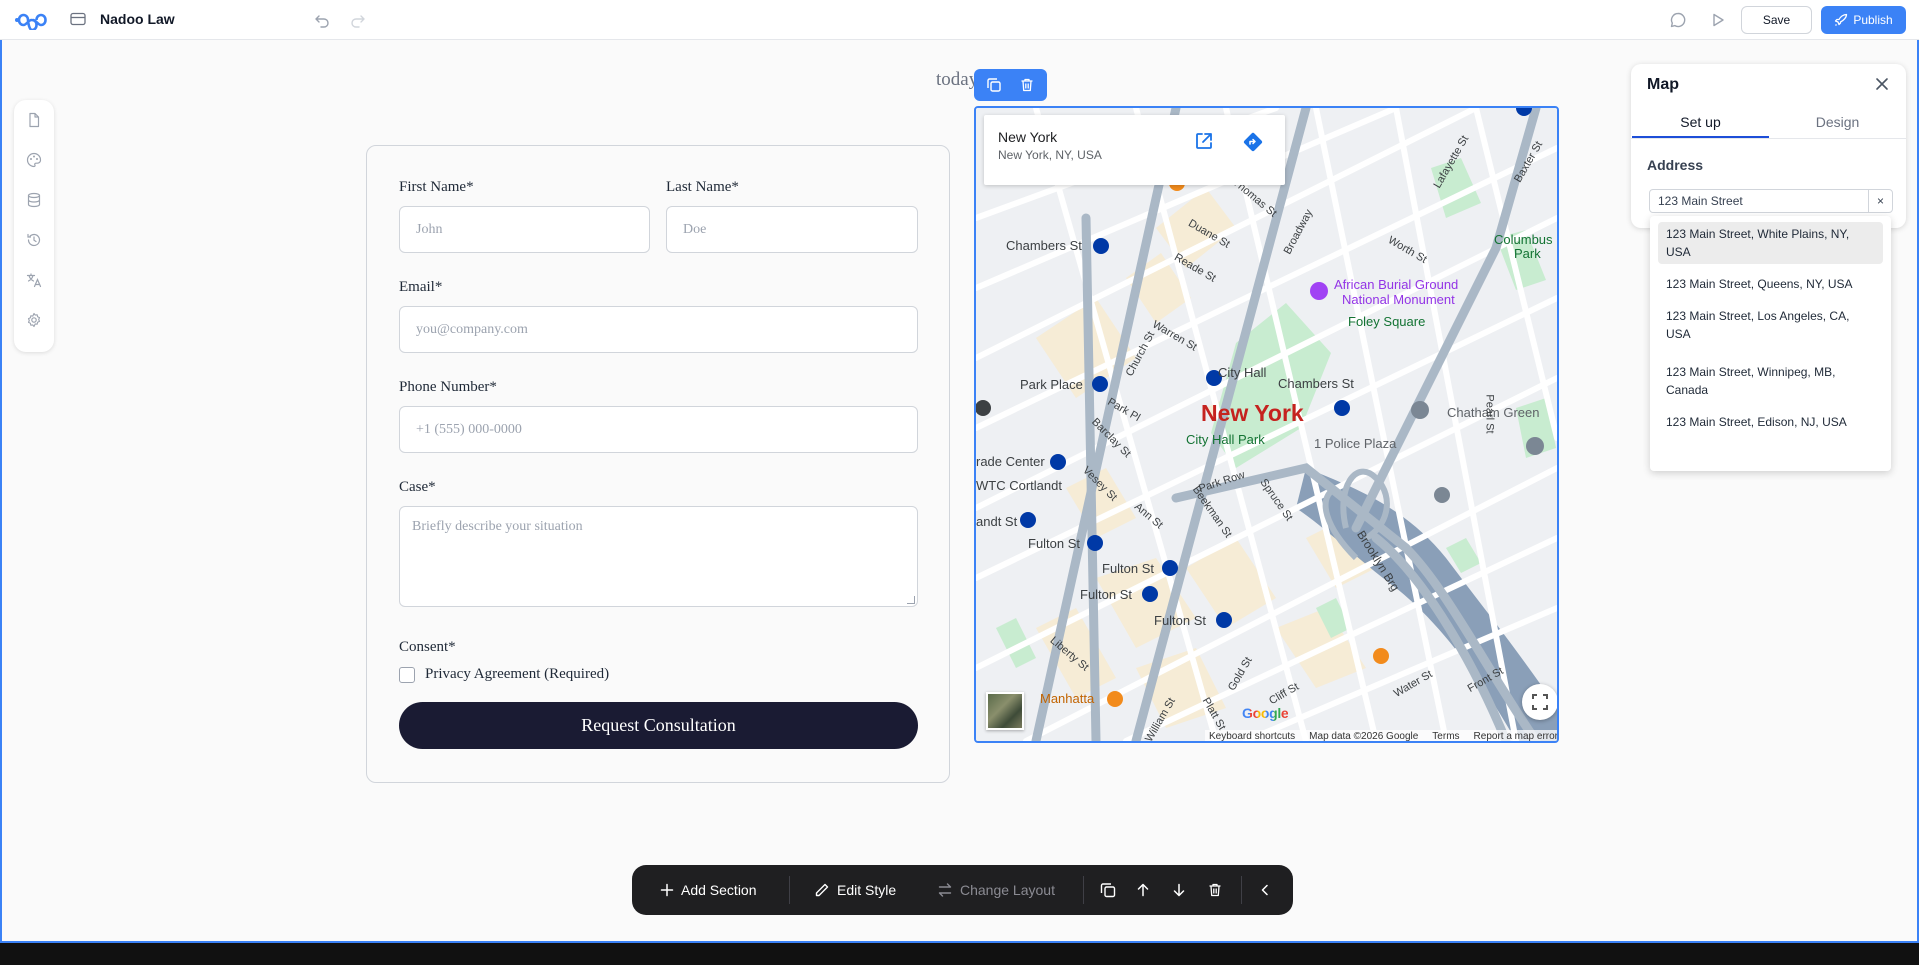 This screenshot has height=965, width=1919. What do you see at coordinates (1252, 736) in the screenshot?
I see `keyboard-shortcuts-link: Keyboard shortcuts` at bounding box center [1252, 736].